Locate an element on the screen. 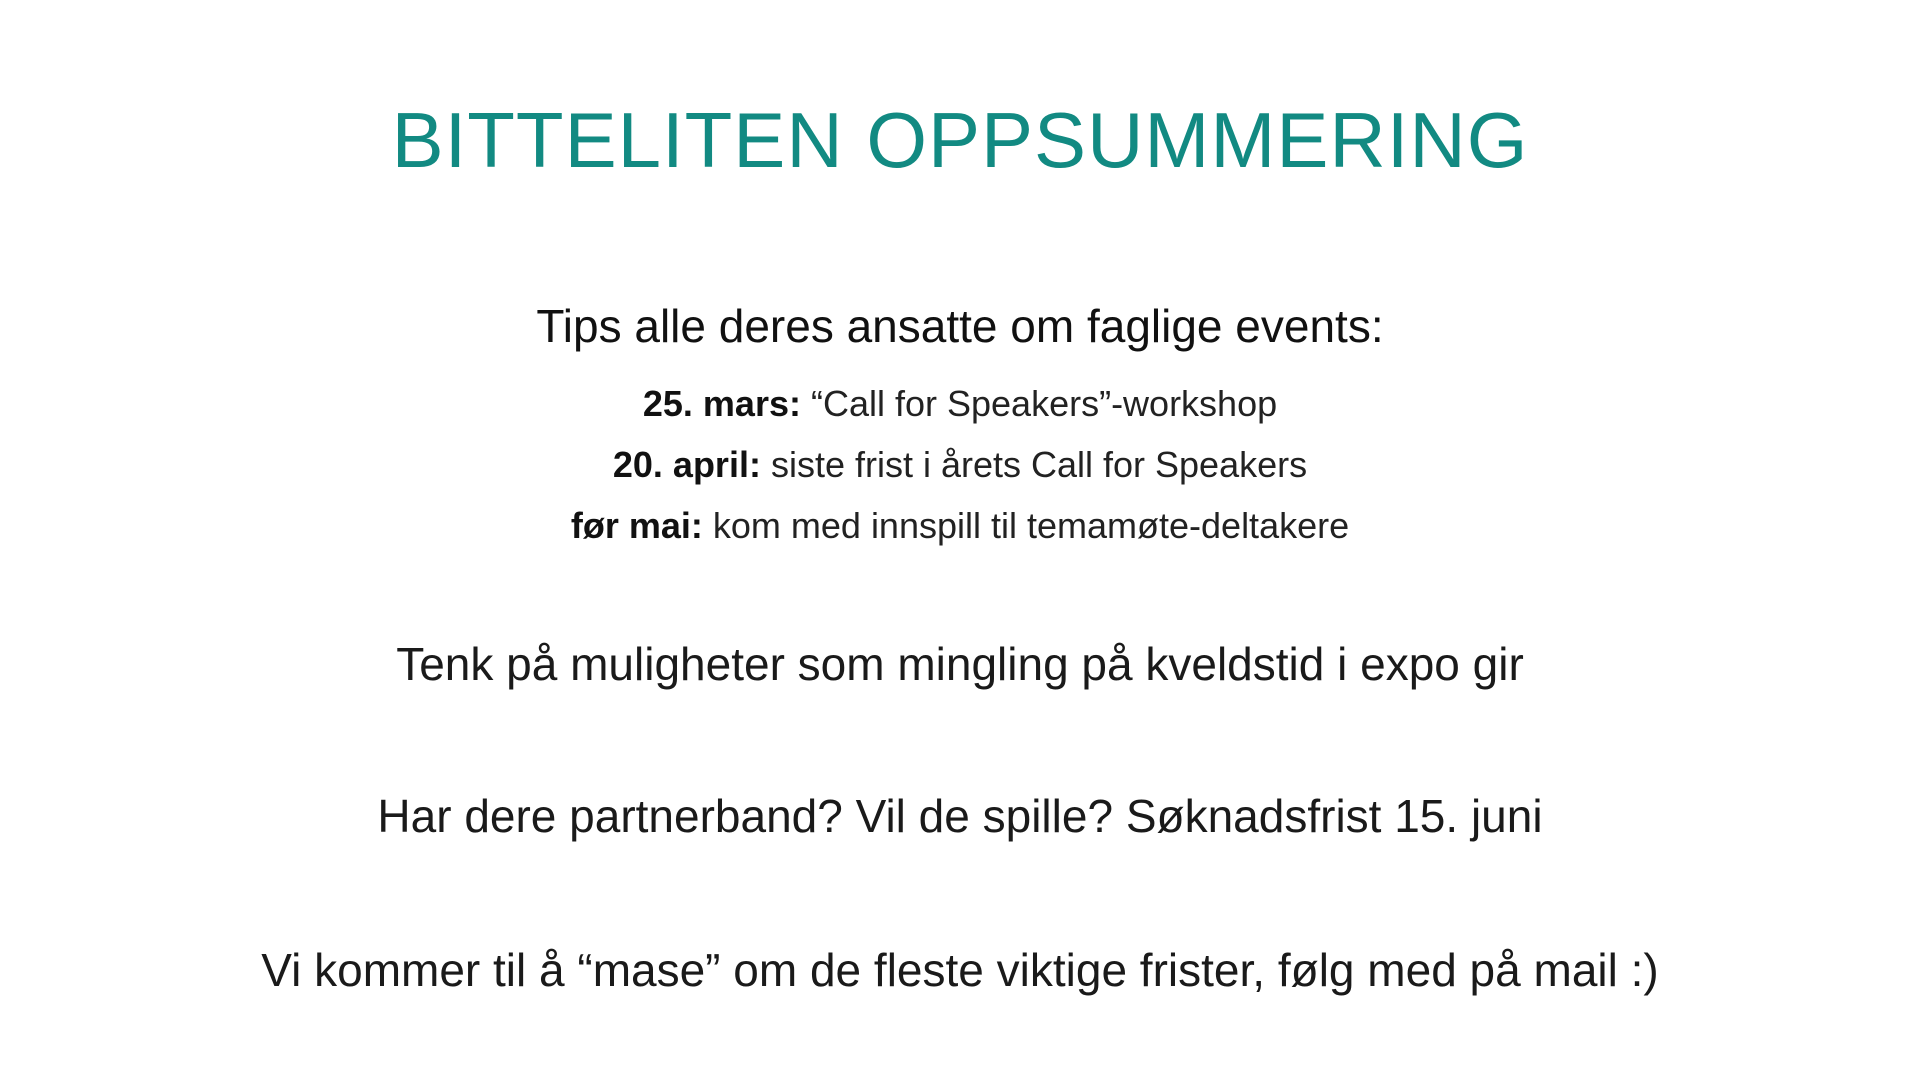 This screenshot has width=1920, height=1080. slide-title: BITTELITEN OPPSUMMERING is located at coordinates (960, 140).